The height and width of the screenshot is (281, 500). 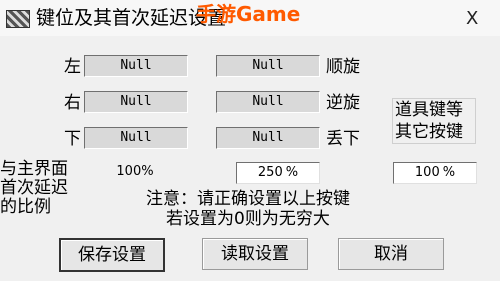 I want to click on delay-value-2: 250, so click(x=270, y=172).